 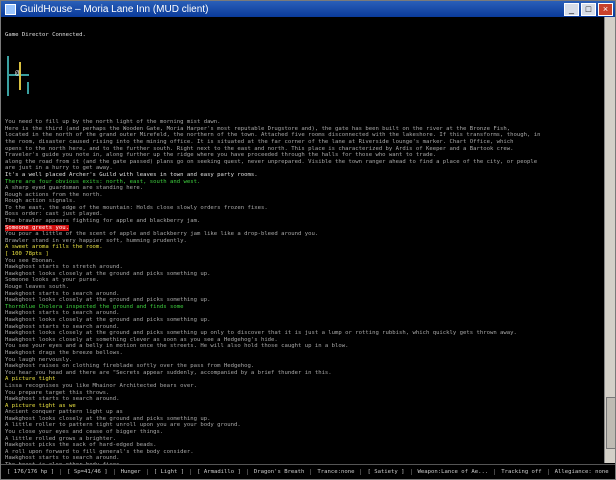 What do you see at coordinates (54, 194) in the screenshot?
I see `log-line-text: Rough actions from the north.` at bounding box center [54, 194].